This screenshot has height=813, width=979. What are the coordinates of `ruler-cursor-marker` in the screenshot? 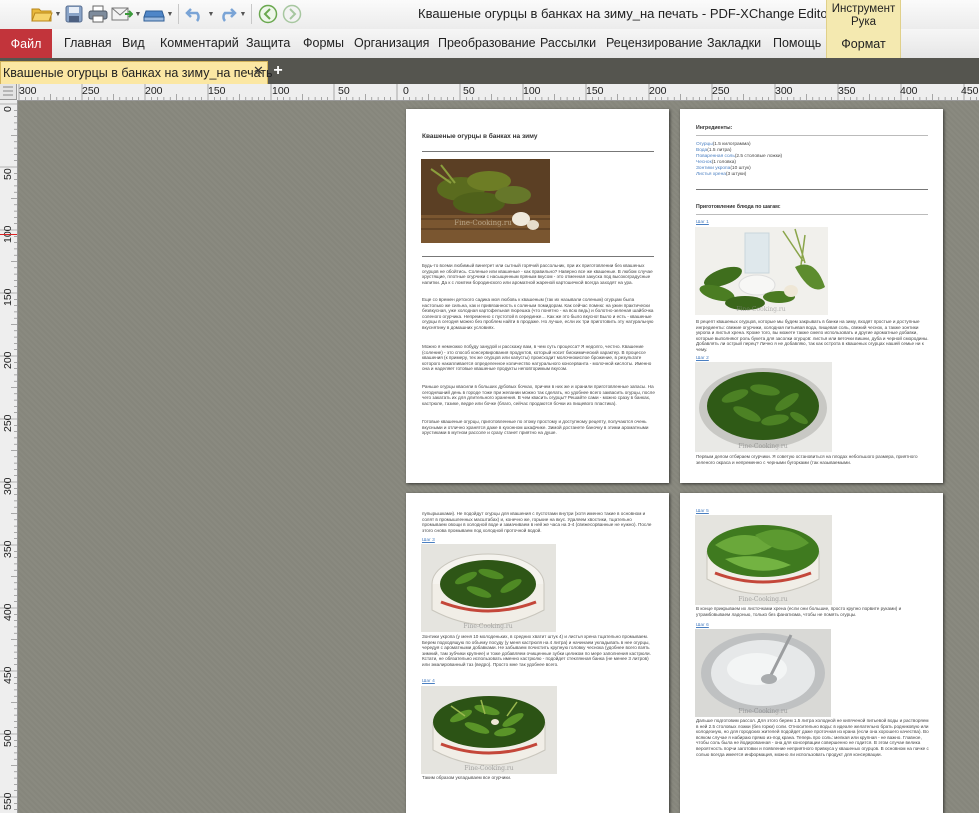 It's located at (8, 234).